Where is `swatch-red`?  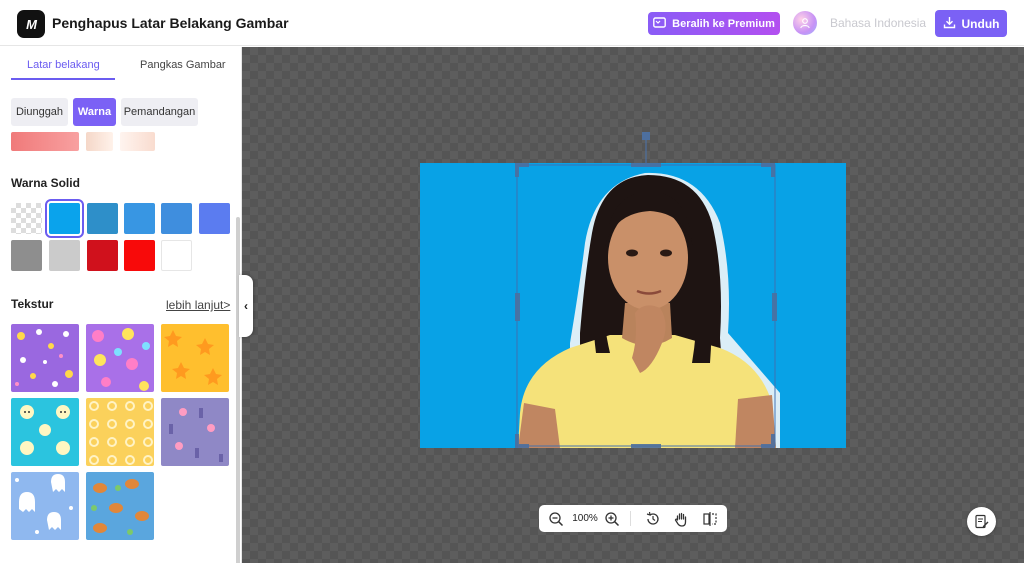 swatch-red is located at coordinates (139, 255).